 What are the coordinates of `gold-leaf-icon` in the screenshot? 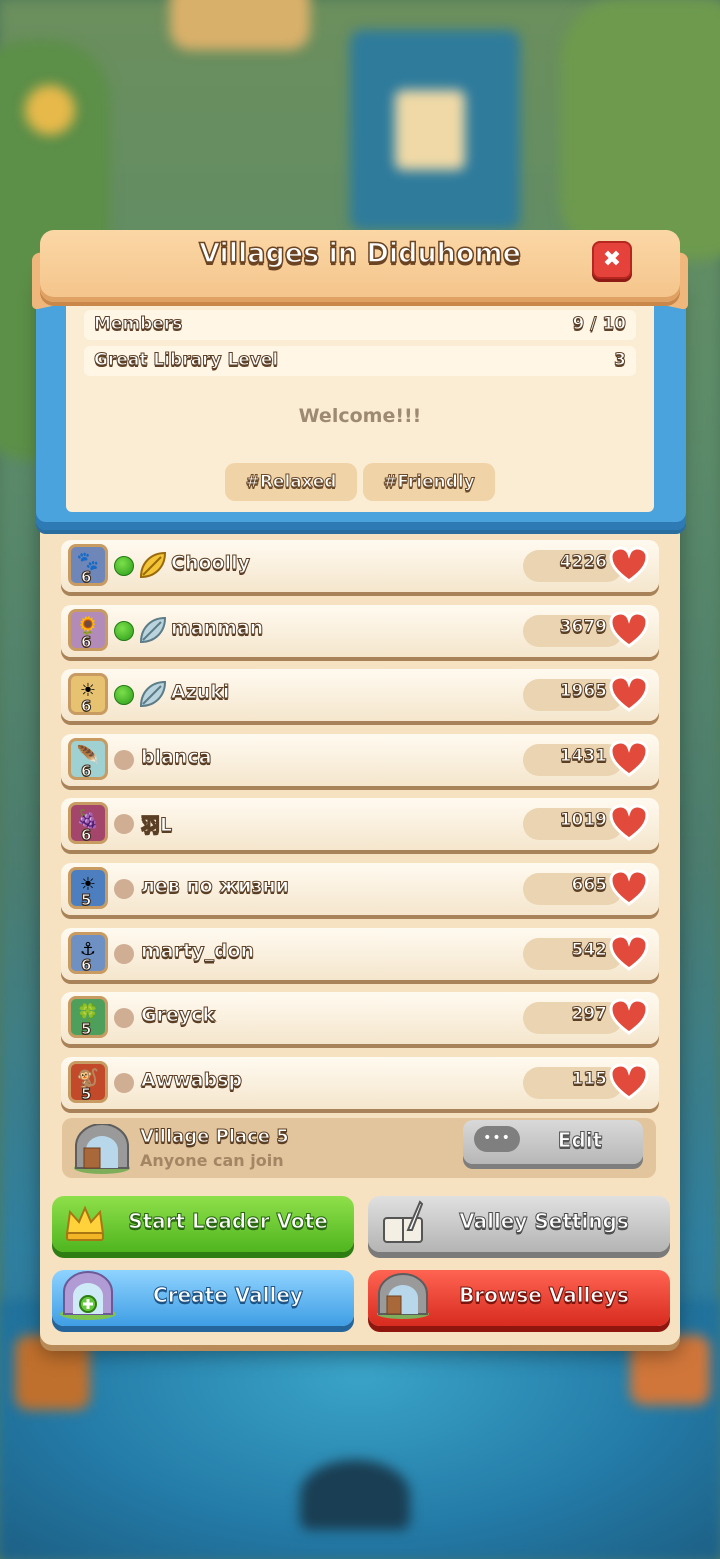 It's located at (153, 565).